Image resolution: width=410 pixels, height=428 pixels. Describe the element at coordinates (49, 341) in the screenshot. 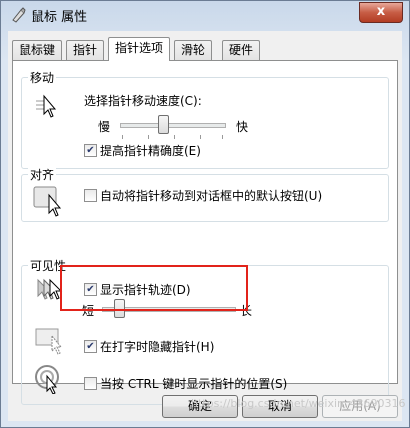

I see `hide-pointer-icon` at that location.